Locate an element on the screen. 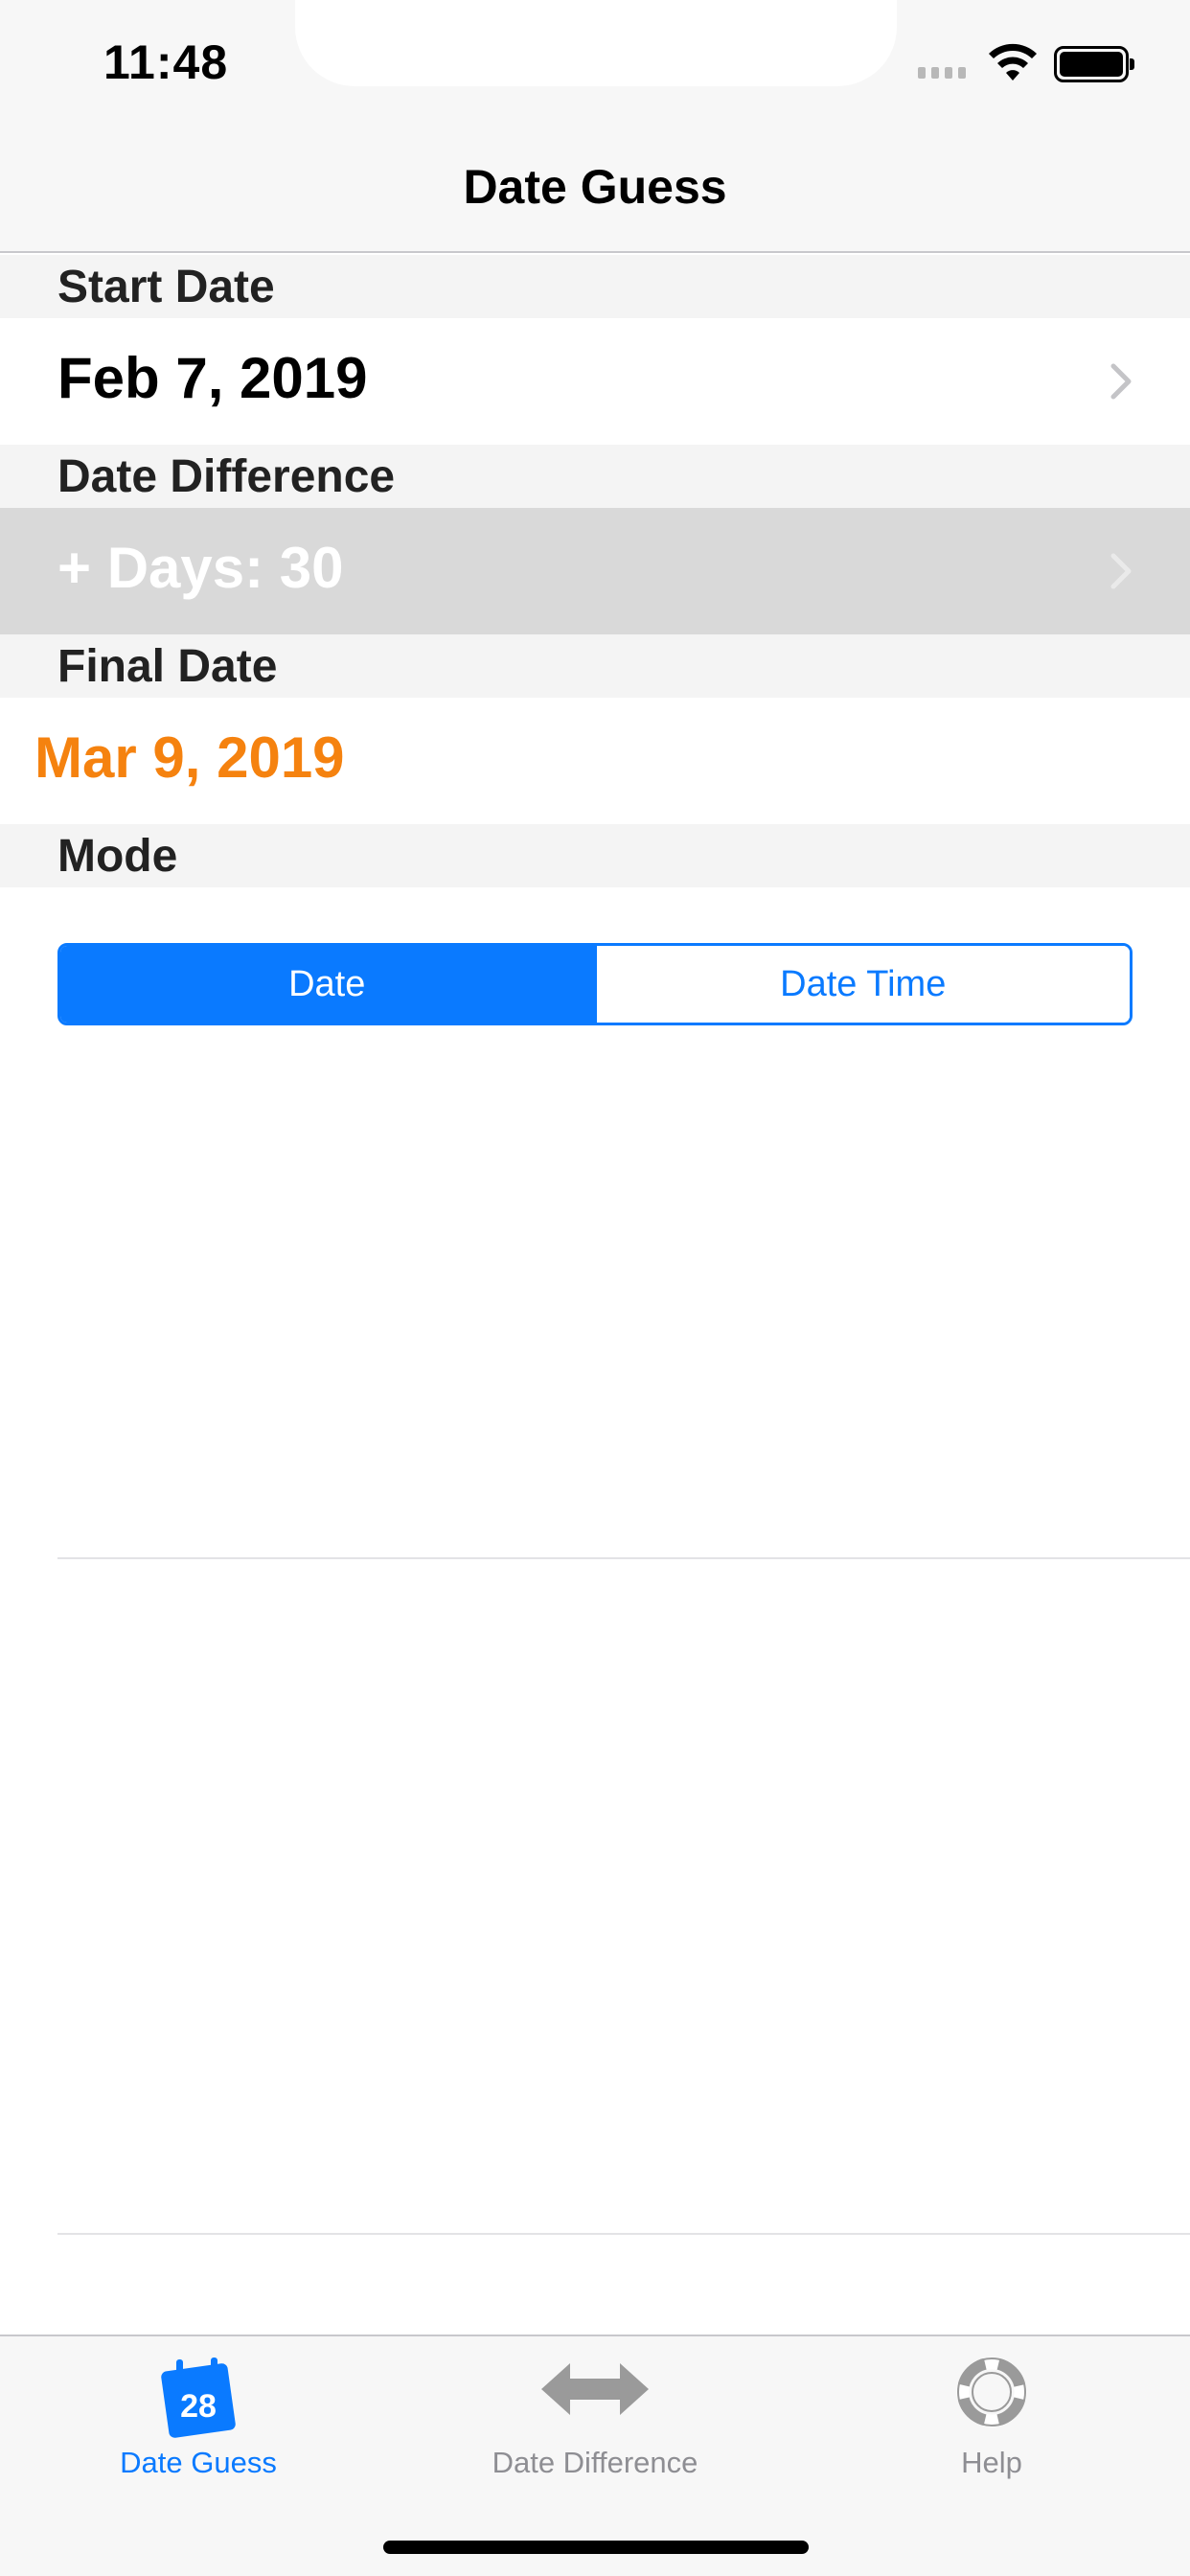 The width and height of the screenshot is (1190, 2576). calendar-icon-number: 28 is located at coordinates (199, 2406).